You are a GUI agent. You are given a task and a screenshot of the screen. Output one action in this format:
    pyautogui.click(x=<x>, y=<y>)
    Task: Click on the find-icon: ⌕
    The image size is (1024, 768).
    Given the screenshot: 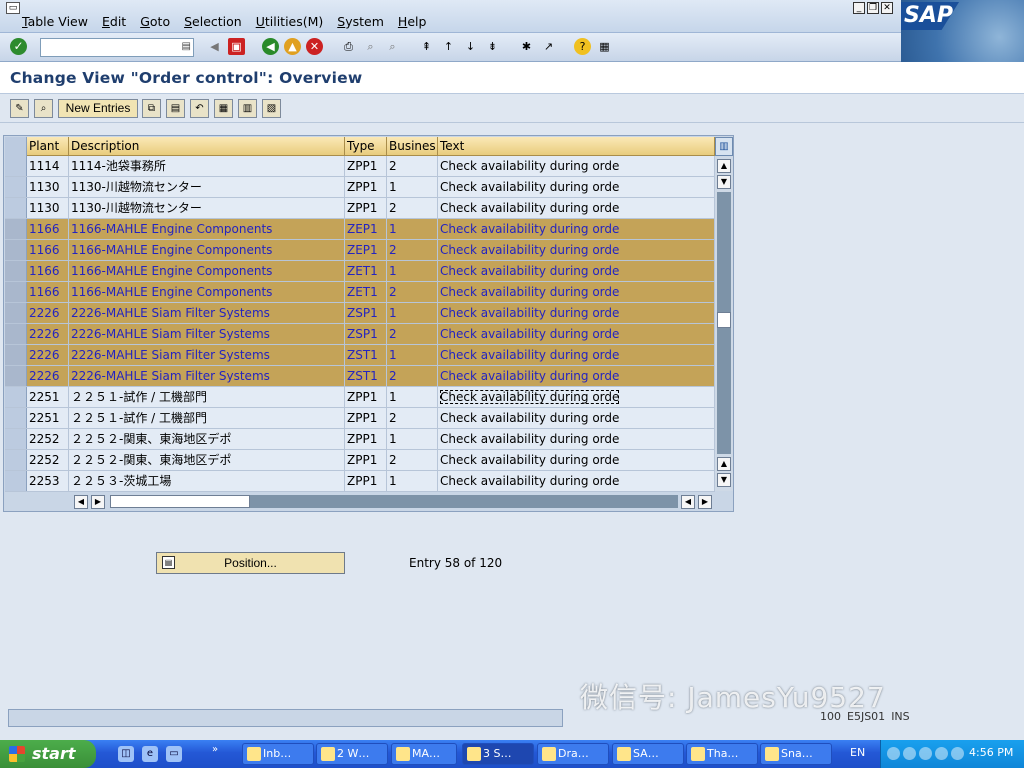 What is the action you would take?
    pyautogui.click(x=370, y=46)
    